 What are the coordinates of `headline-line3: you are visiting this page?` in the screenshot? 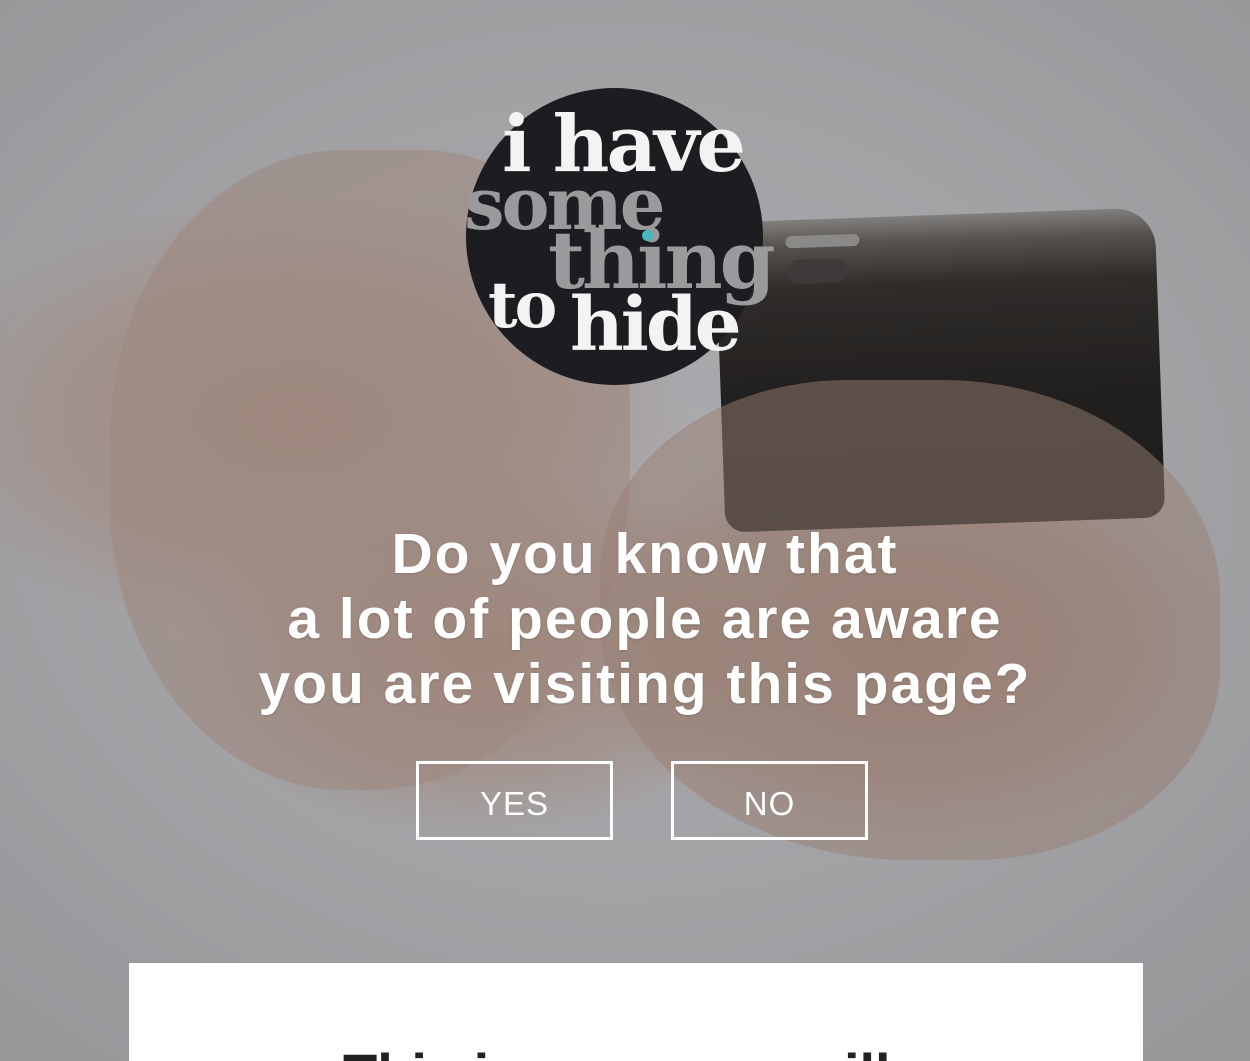 It's located at (645, 684).